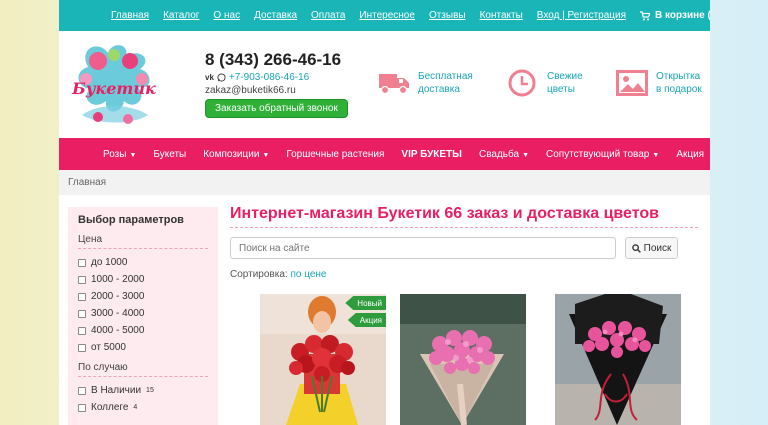  What do you see at coordinates (431, 154) in the screenshot?
I see `nav-vip-bouquets: VIP БУКЕТЫ` at bounding box center [431, 154].